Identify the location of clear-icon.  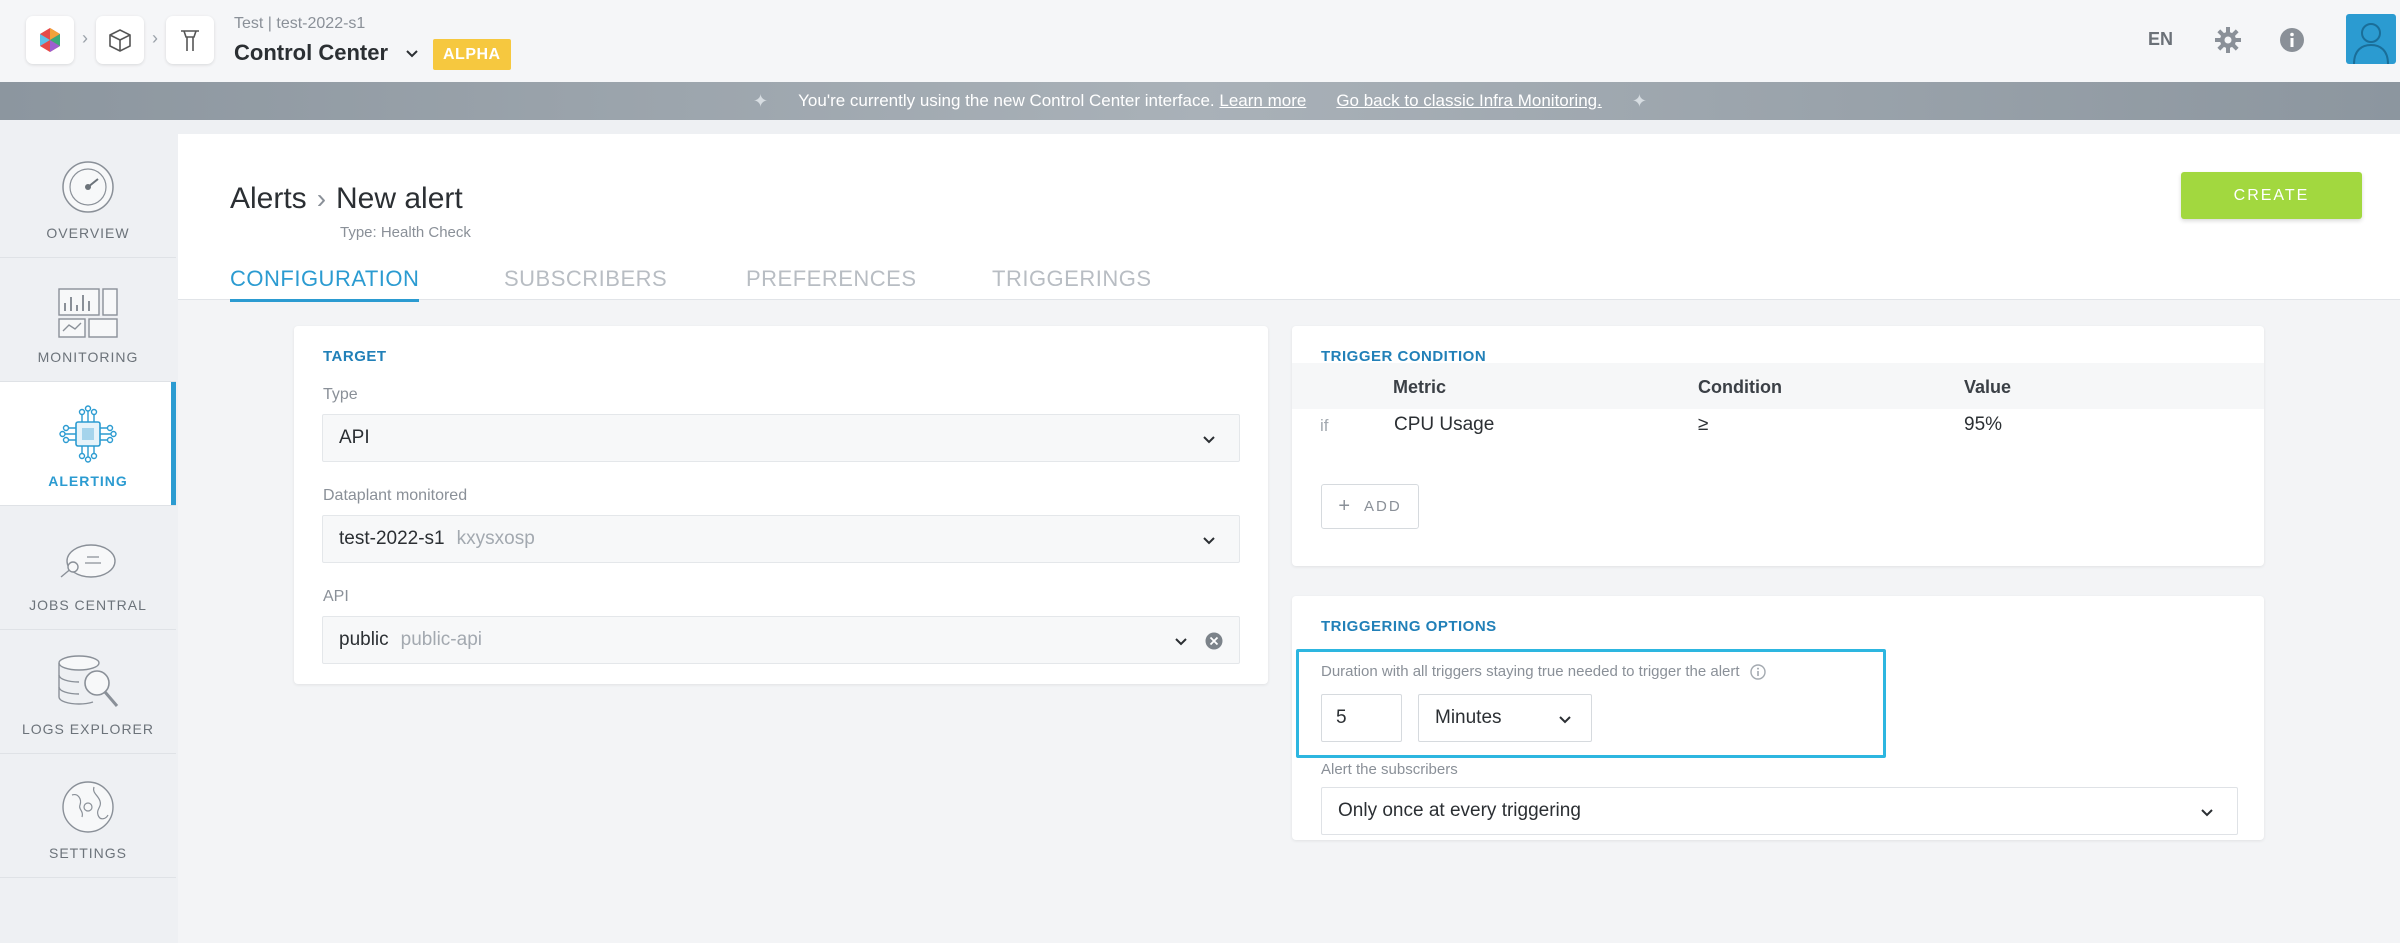
(1214, 641).